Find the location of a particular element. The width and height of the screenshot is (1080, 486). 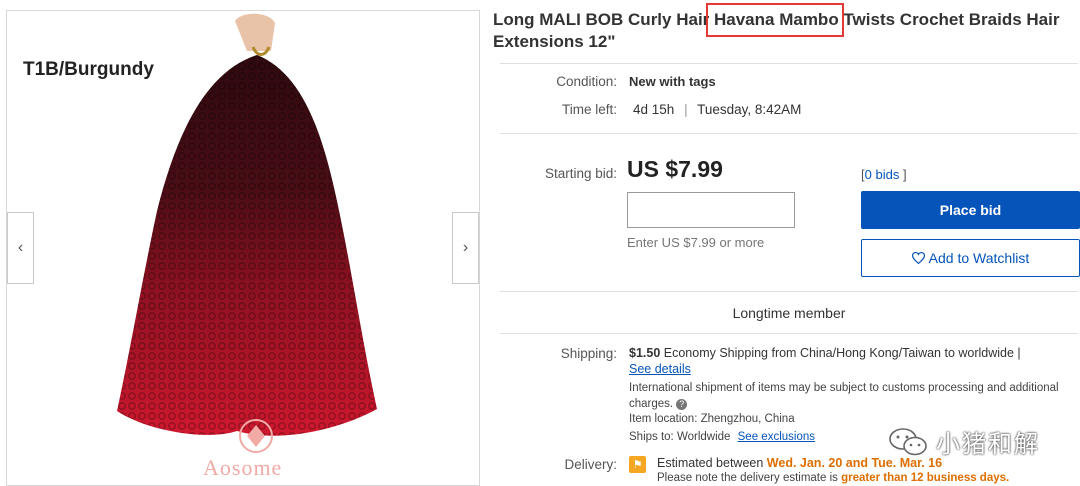

item-location-value: Zhengzhou, China is located at coordinates (747, 419).